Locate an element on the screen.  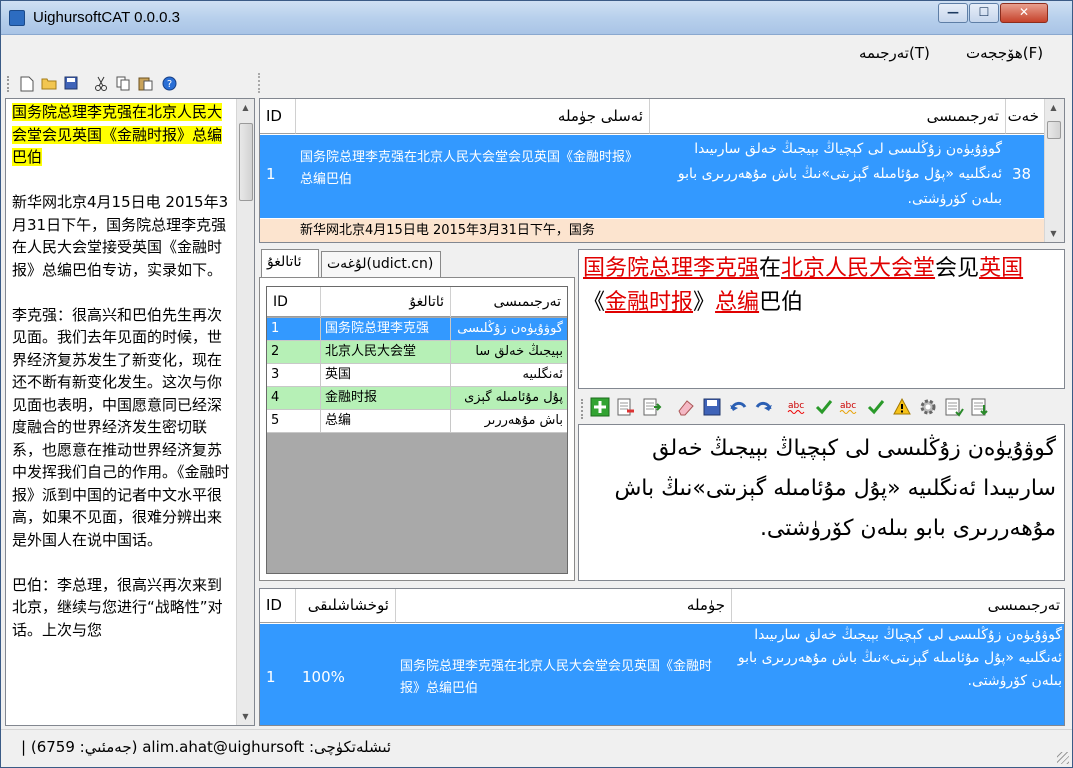
menu-bar: تەرجىمە(T) ھۆججەت(F) is located at coordinates (536, 53).